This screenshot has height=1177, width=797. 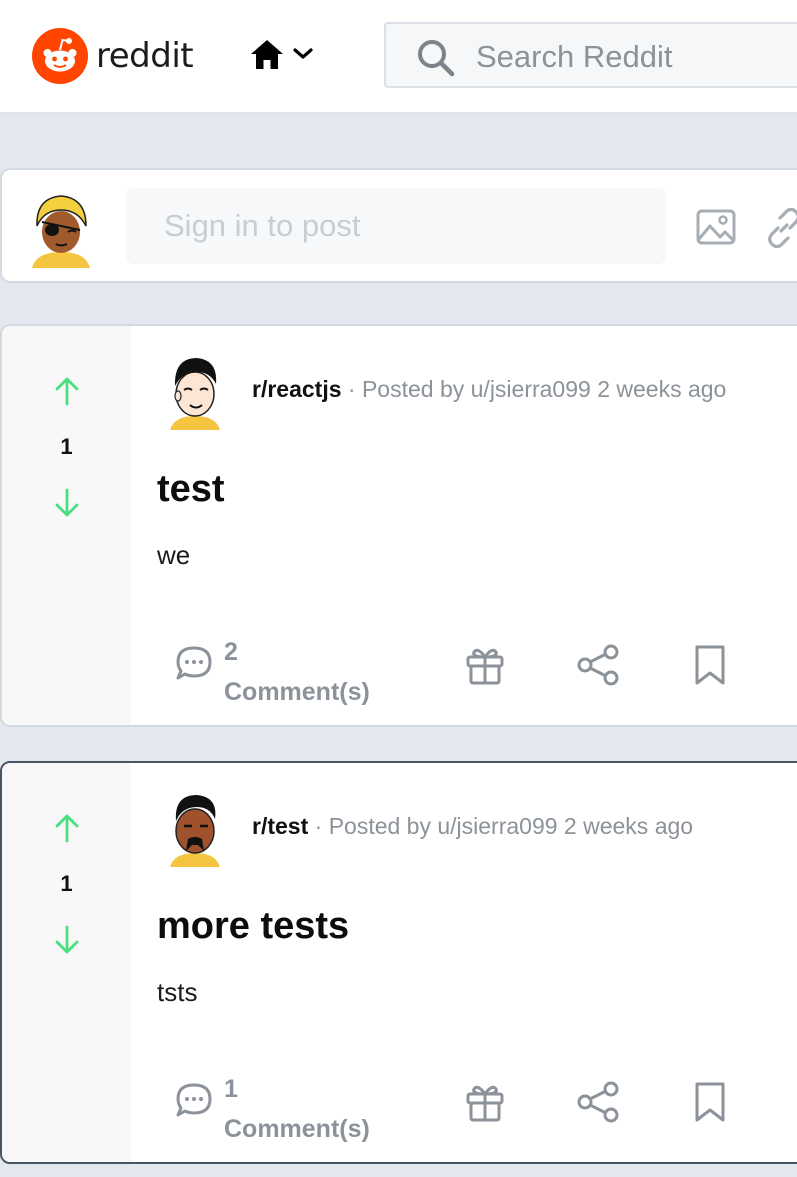 I want to click on comments-button: 1 Comment(s), so click(x=297, y=1109).